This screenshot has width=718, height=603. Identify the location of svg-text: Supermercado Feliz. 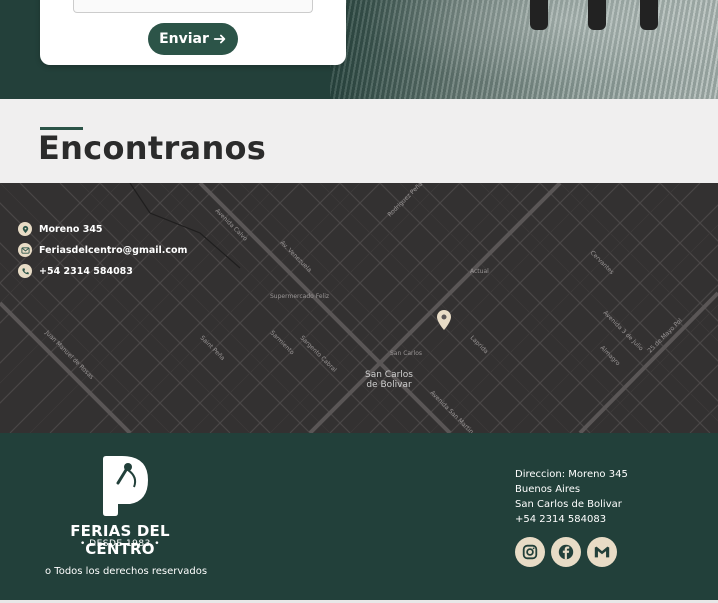
(299, 296).